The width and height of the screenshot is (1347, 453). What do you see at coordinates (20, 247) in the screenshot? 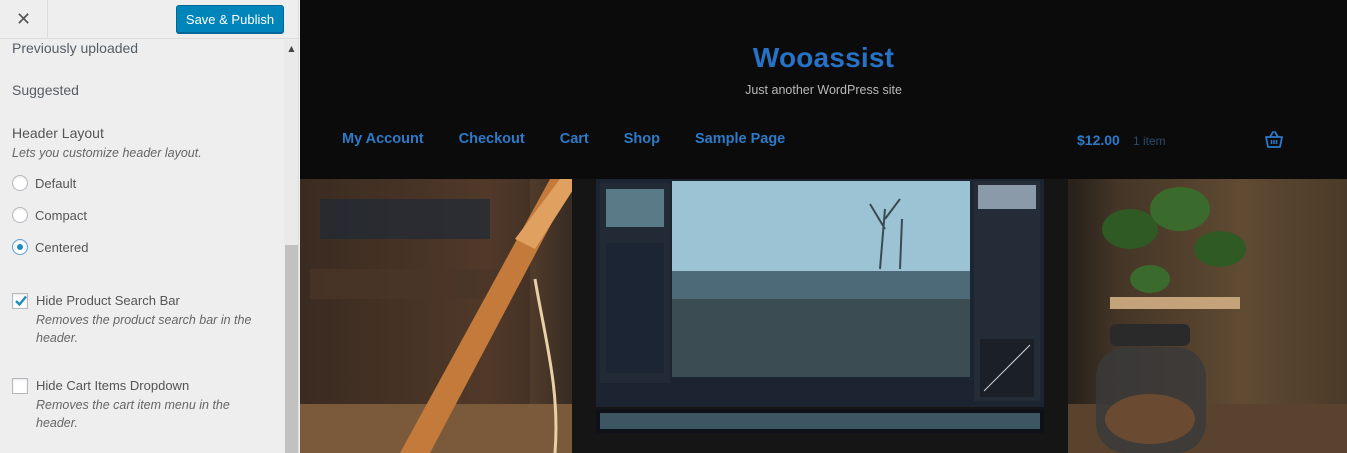
I see `radio-button-checked` at bounding box center [20, 247].